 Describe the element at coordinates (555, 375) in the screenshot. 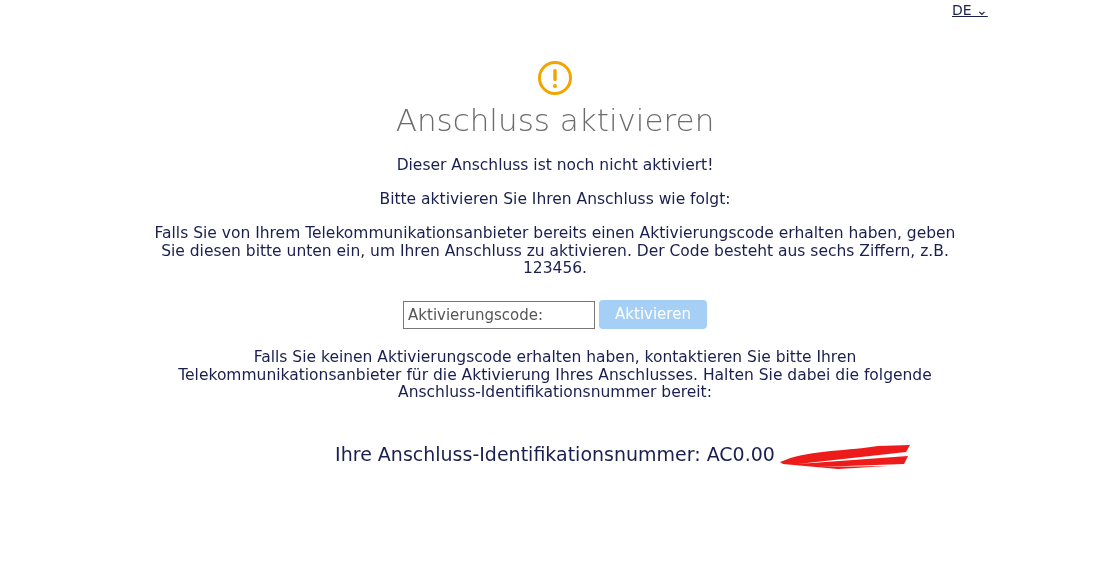

I see `hint-text: Falls Sie keinen Aktivierungscode erhalten haben, kontaktieren Sie bitte Ihren Telekommunikationsanbieter für die Aktivierung Ihres Anschlusses. Halten Sie dabei die folgende Anschluss-Identifikationsnummer bereit:` at that location.